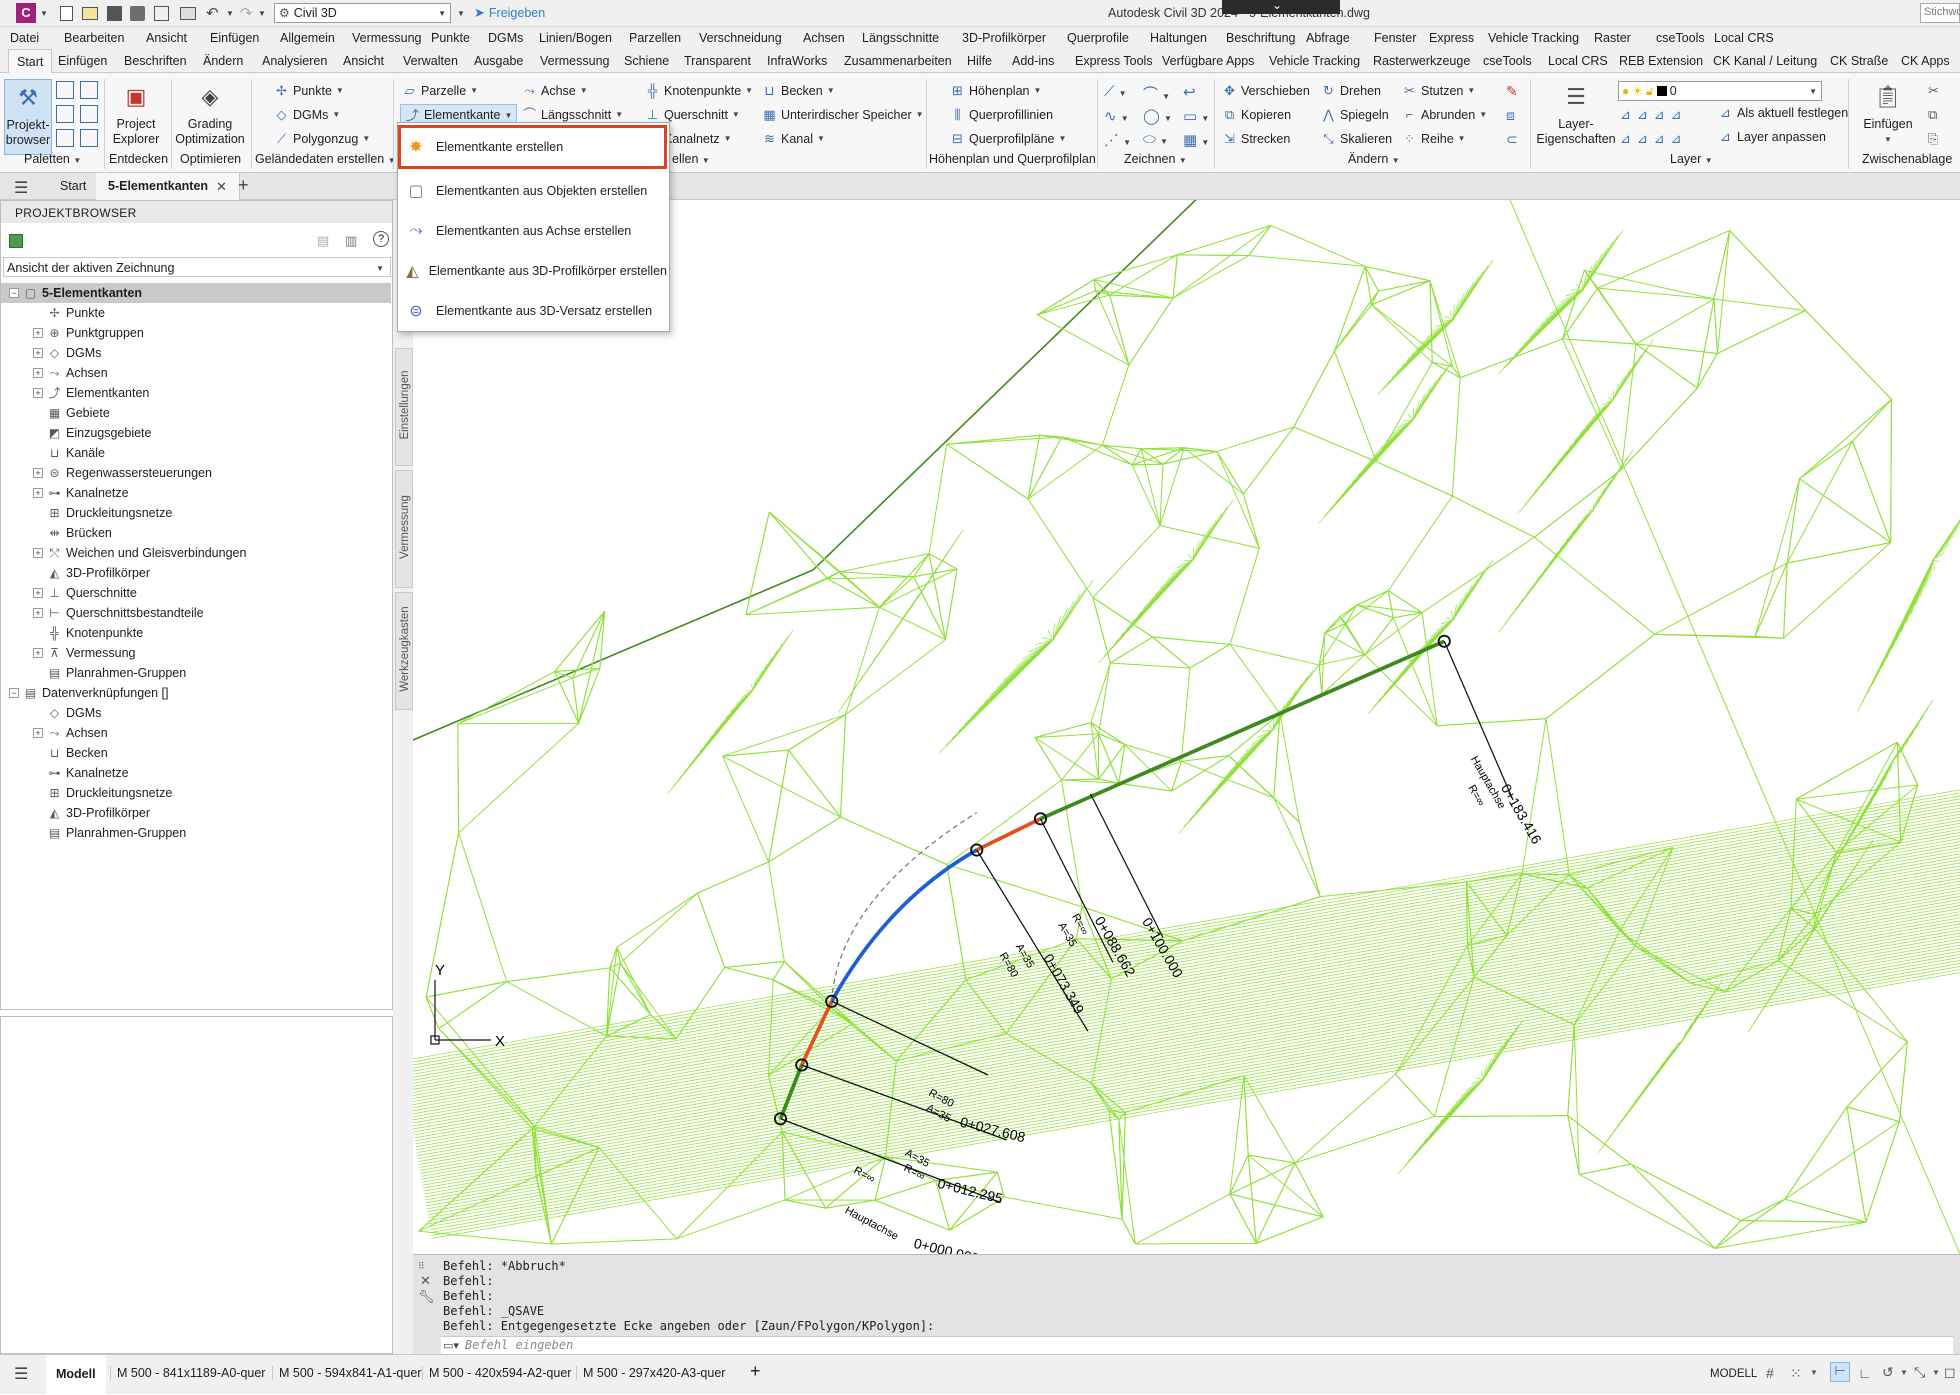 The height and width of the screenshot is (1395, 1960). Describe the element at coordinates (898, 61) in the screenshot. I see `ribbon-tab: Zusammenarbeiten` at that location.